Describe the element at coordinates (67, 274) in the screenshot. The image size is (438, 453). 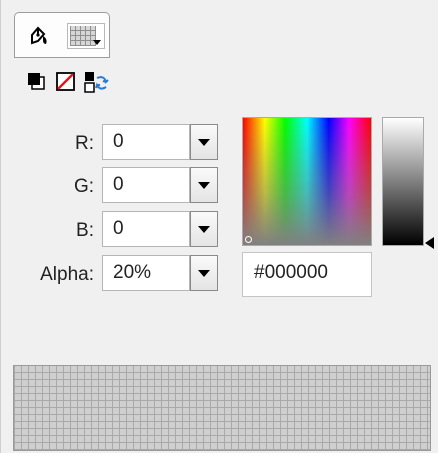
I see `alpha-label: Alpha:` at that location.